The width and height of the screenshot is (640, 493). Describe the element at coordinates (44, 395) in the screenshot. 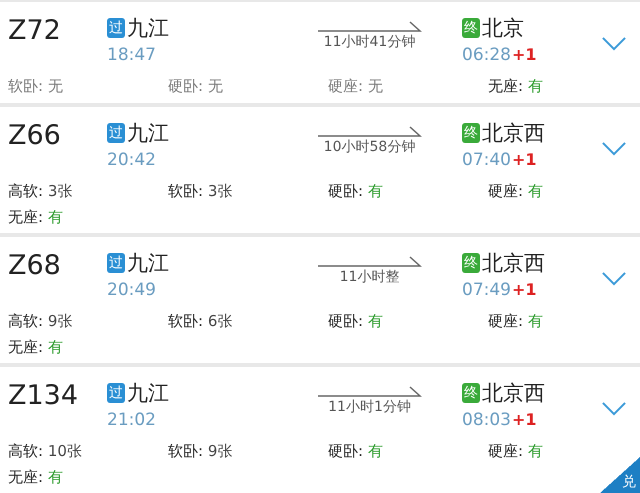

I see `train-number: Z134` at that location.